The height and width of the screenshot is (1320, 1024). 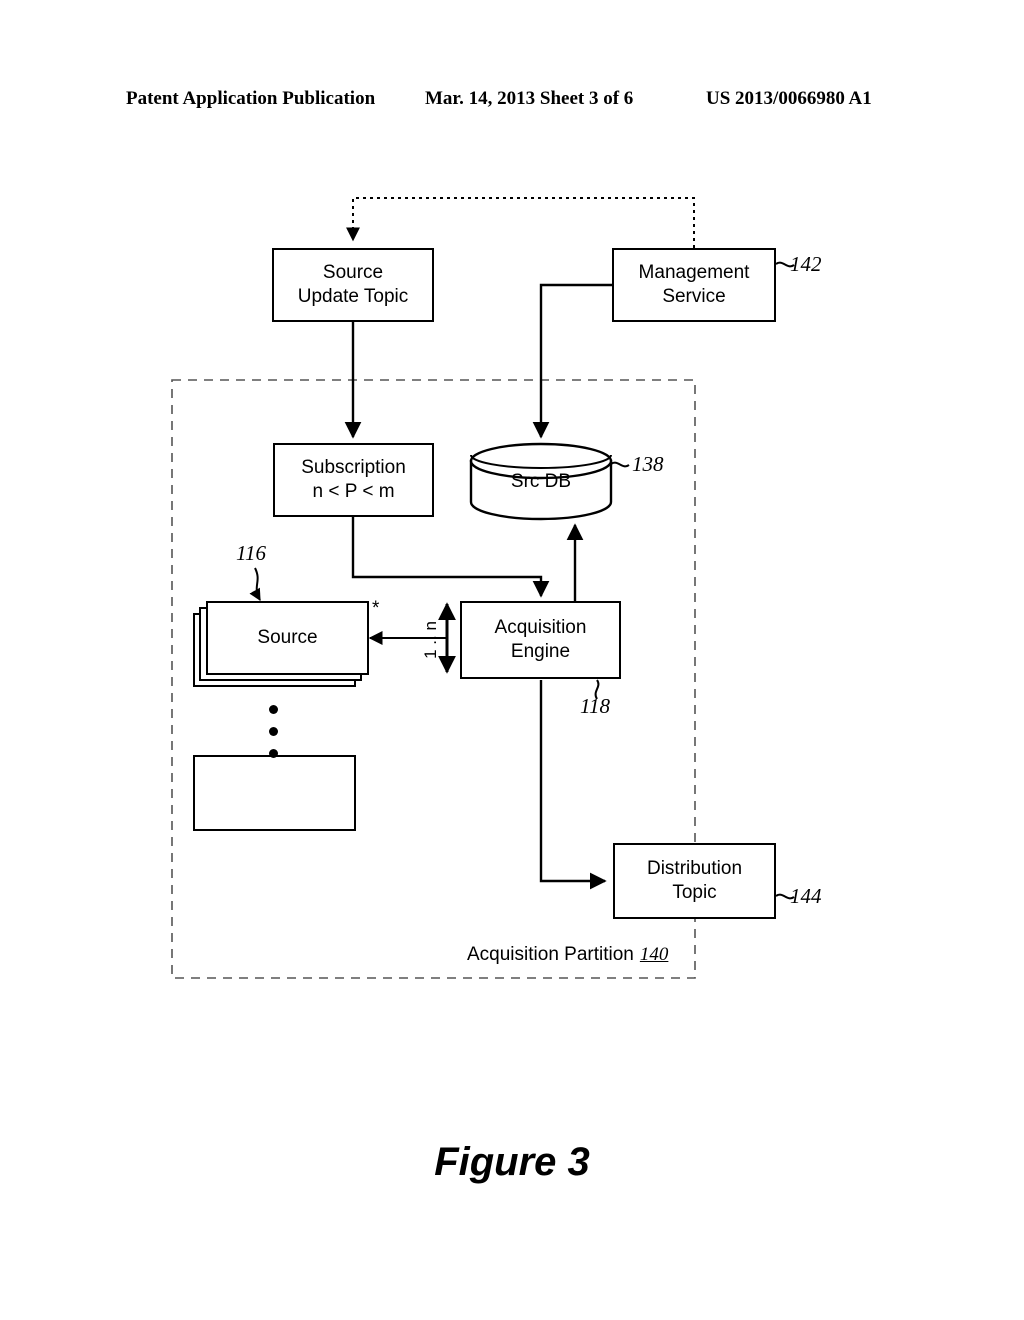 I want to click on node-subscription-line2: n < P < m, so click(x=353, y=491).